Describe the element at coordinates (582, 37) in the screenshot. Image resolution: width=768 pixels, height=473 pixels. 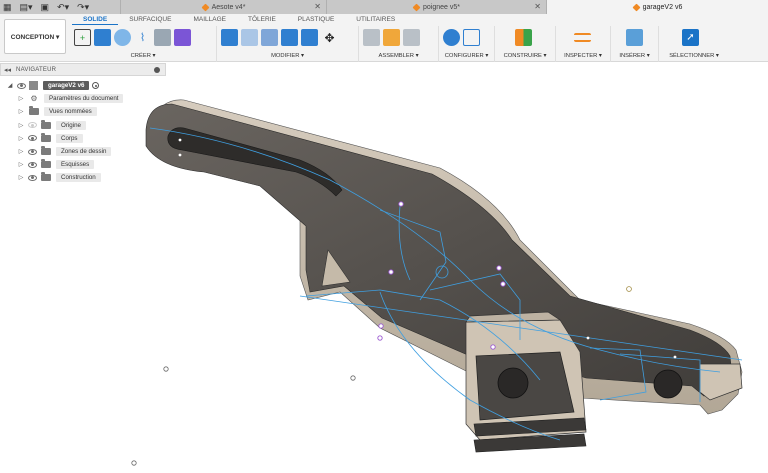
I see `measure-icon` at that location.